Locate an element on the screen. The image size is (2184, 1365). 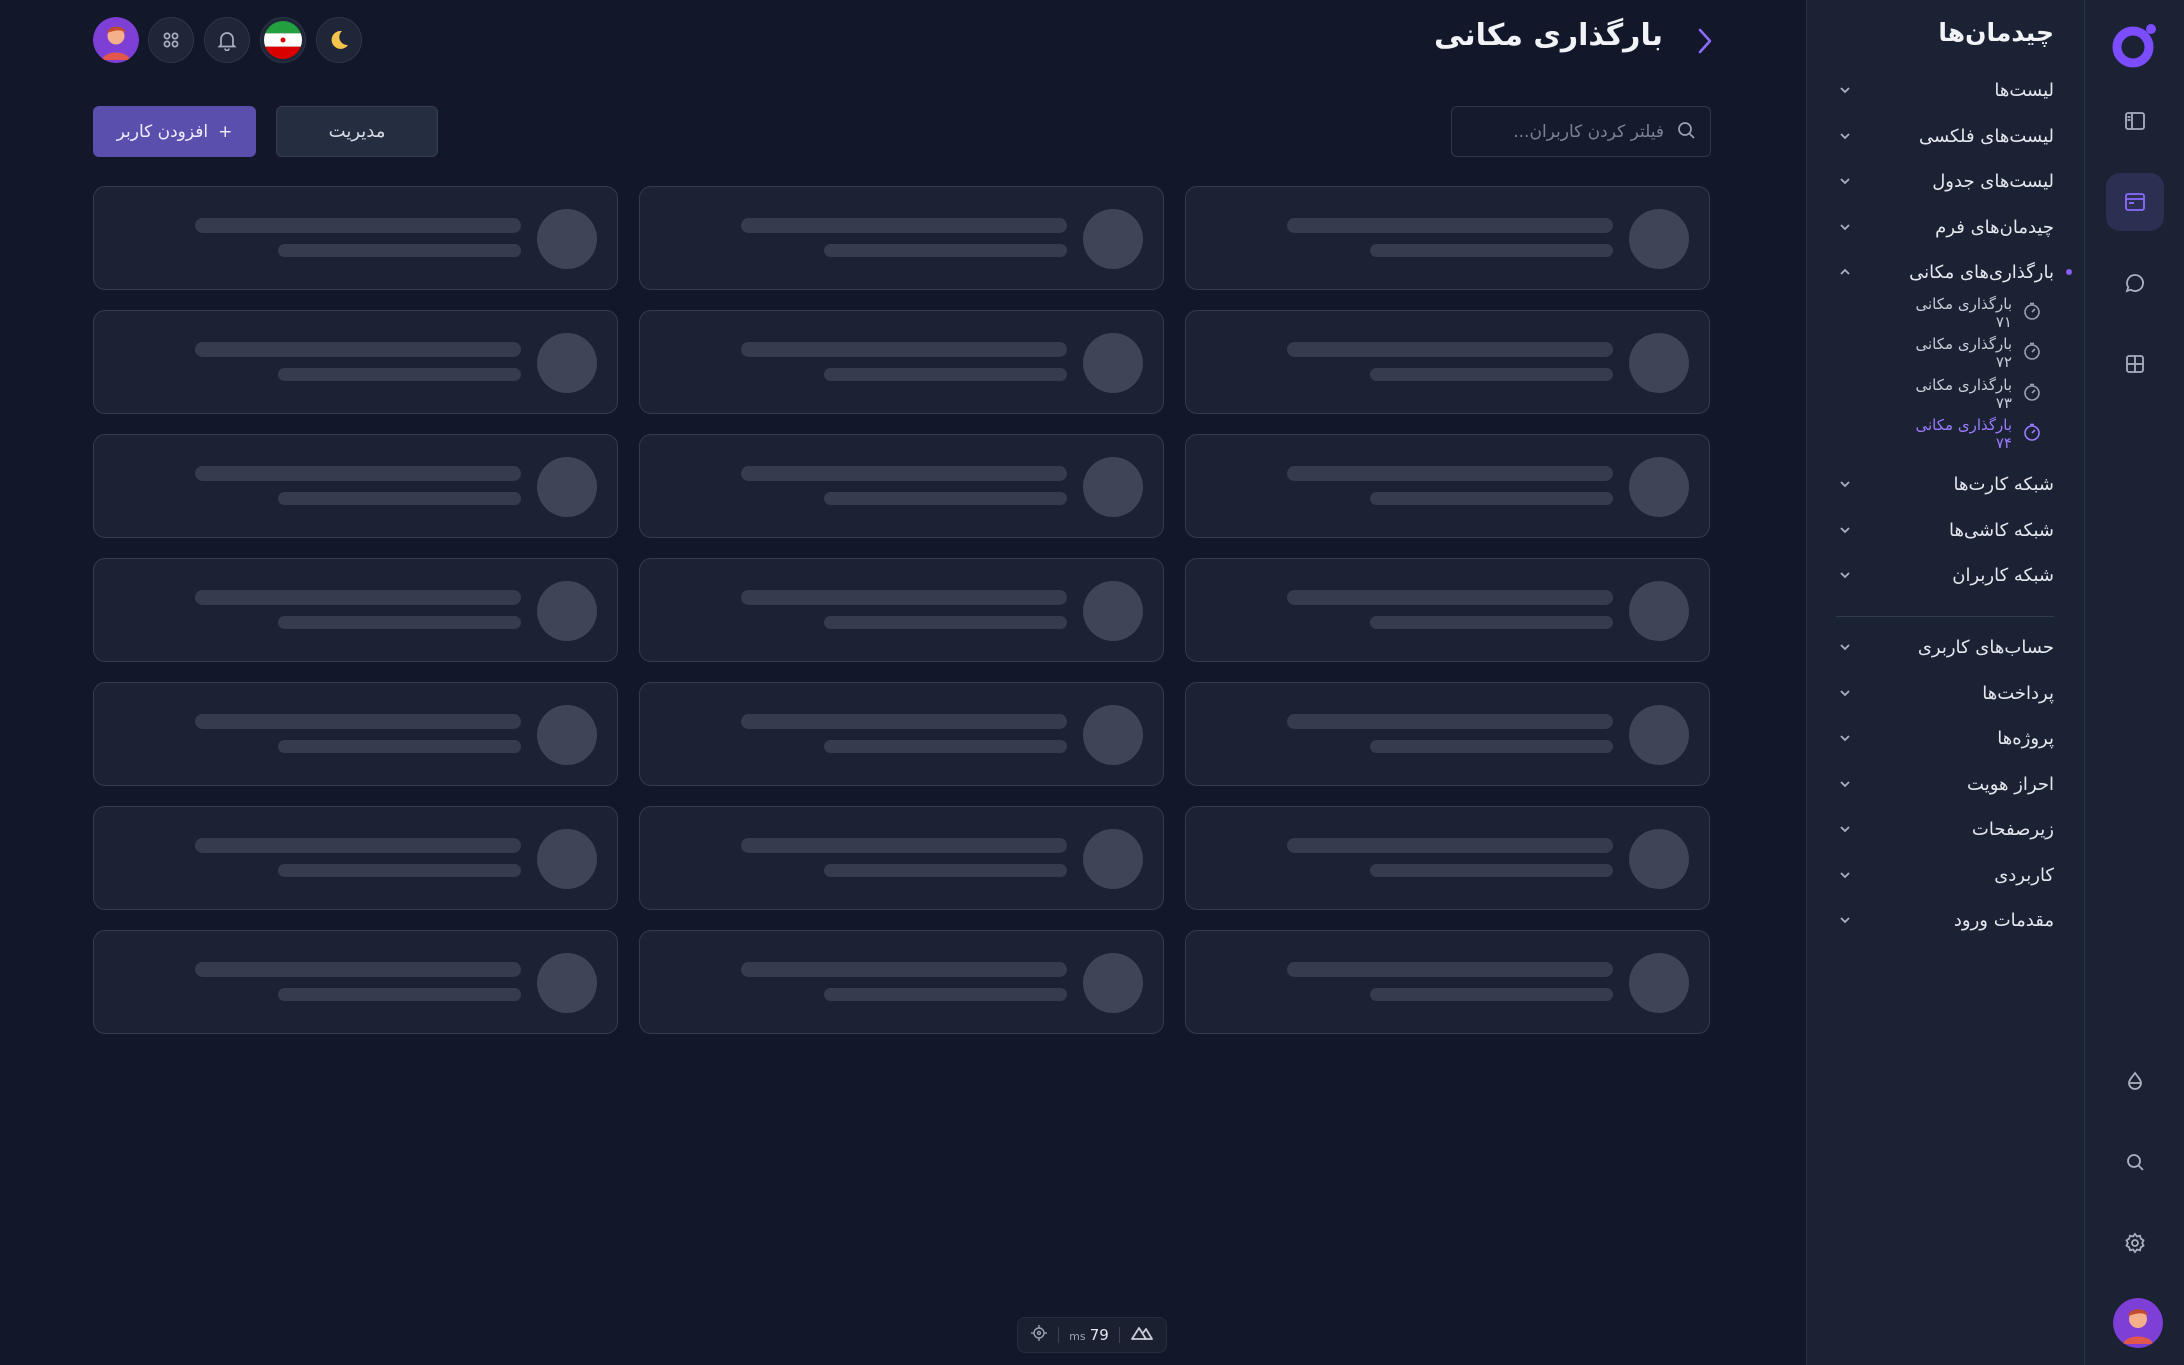
menu-item-onboarding: مقدمات ورود is located at coordinates (1945, 920).